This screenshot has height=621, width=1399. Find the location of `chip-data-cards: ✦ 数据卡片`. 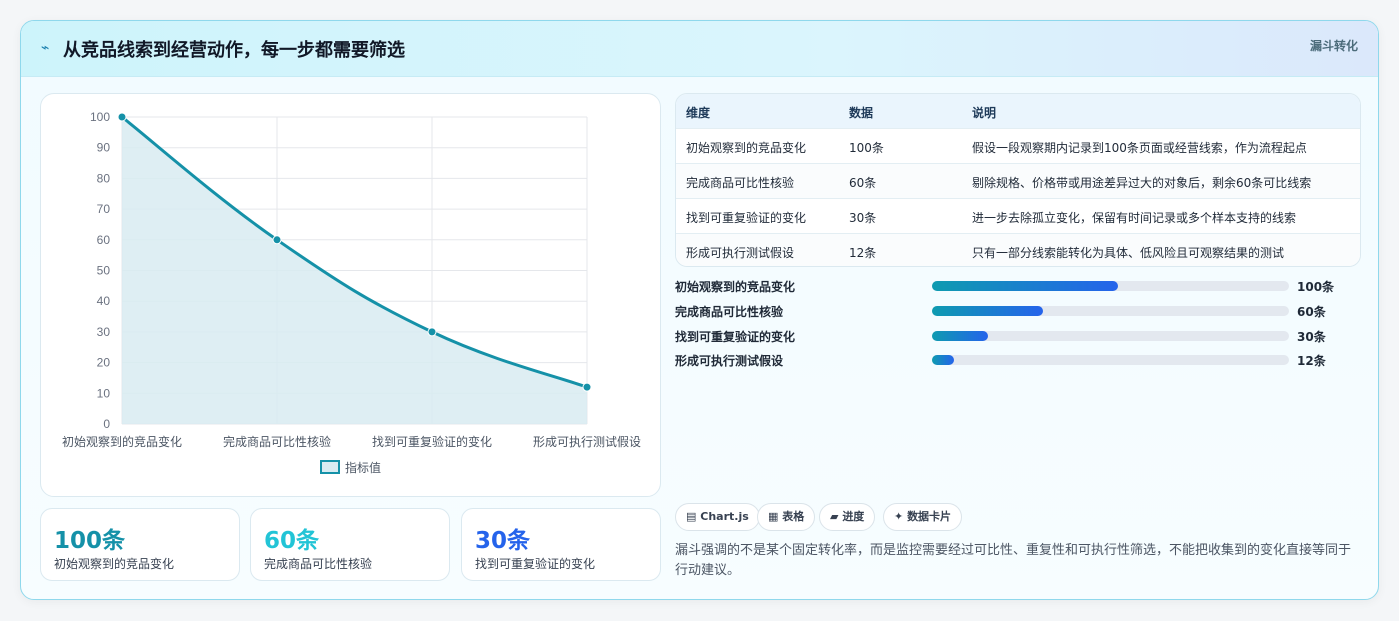

chip-data-cards: ✦ 数据卡片 is located at coordinates (923, 517).